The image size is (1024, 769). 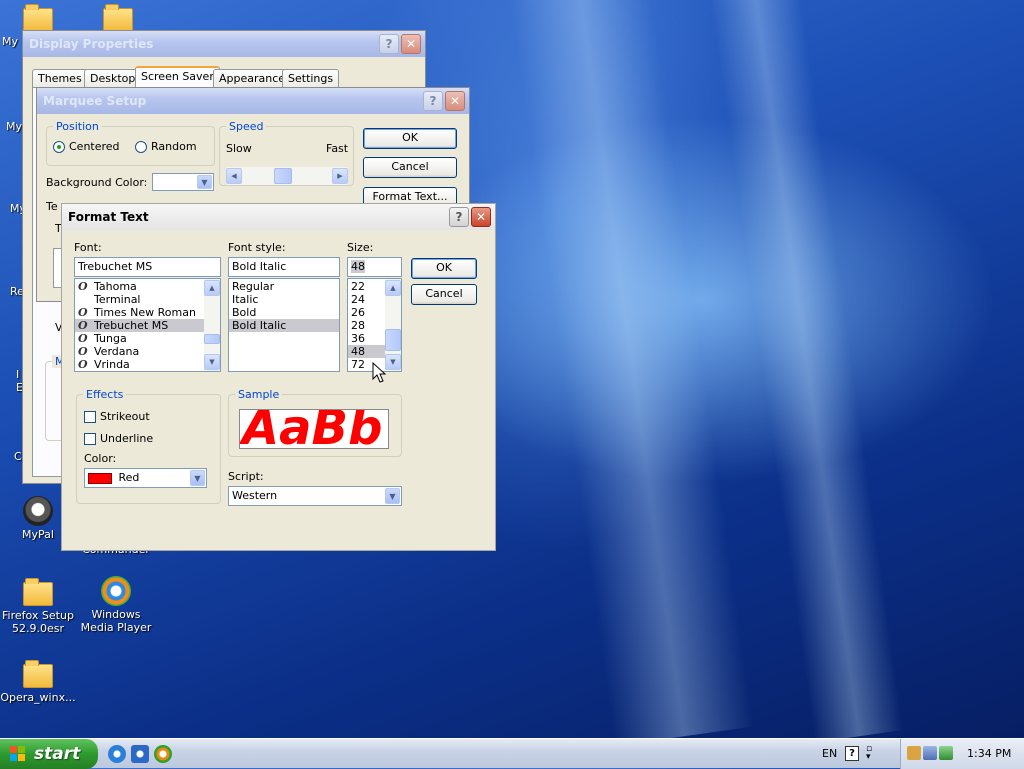 What do you see at coordinates (393, 325) in the screenshot?
I see `size-list-scrollbar: ▲ ▼` at bounding box center [393, 325].